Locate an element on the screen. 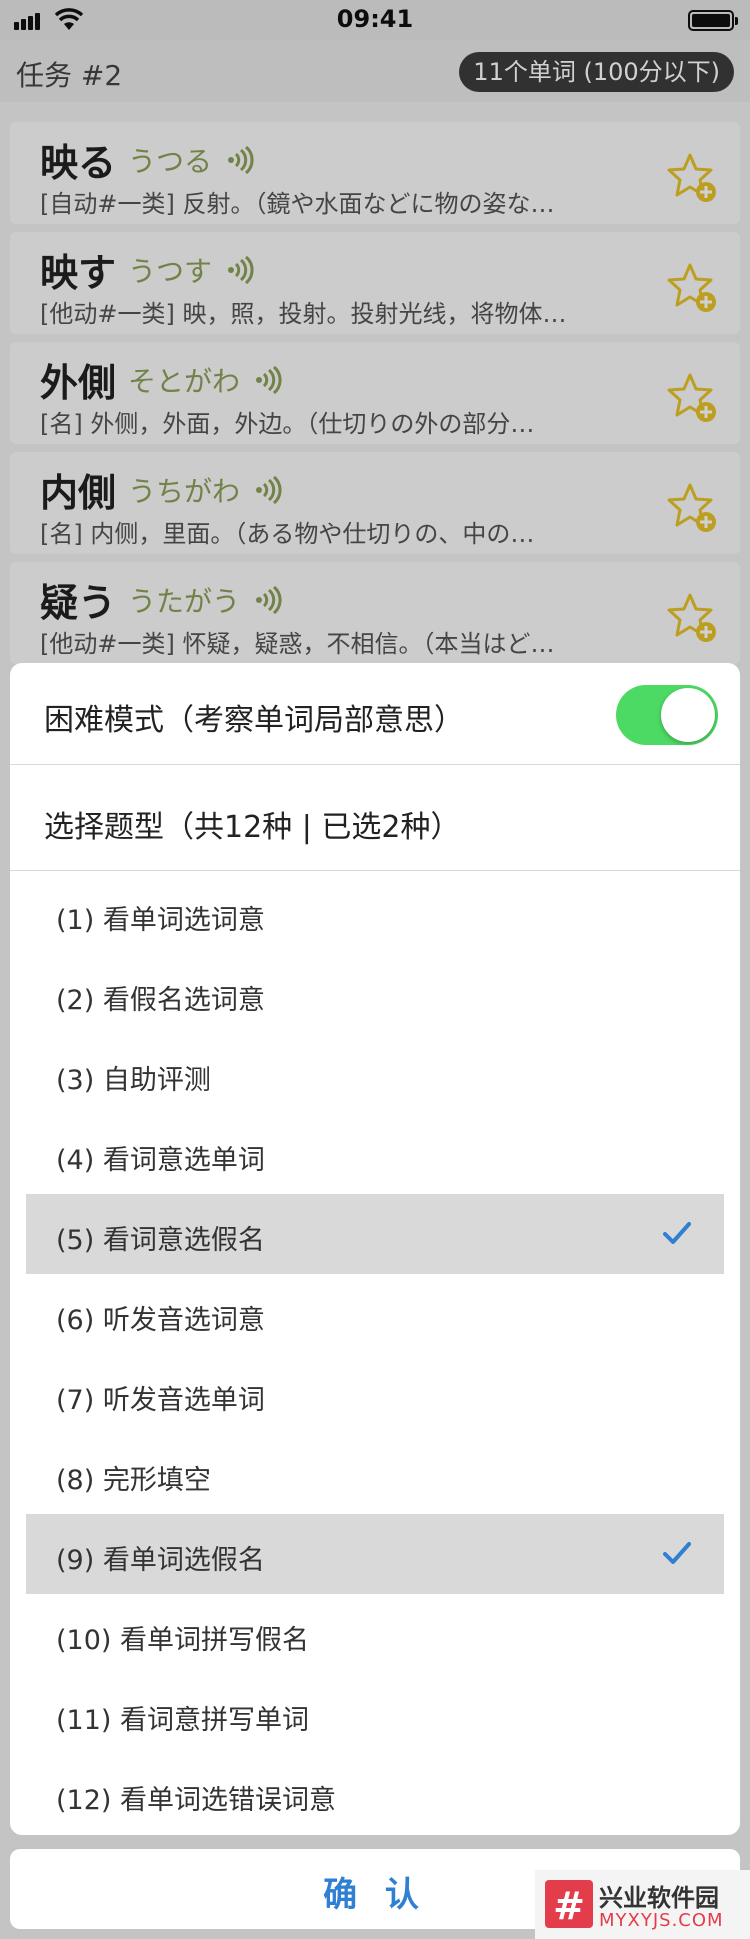 This screenshot has height=1939, width=750. watermark-logo: # is located at coordinates (569, 1904).